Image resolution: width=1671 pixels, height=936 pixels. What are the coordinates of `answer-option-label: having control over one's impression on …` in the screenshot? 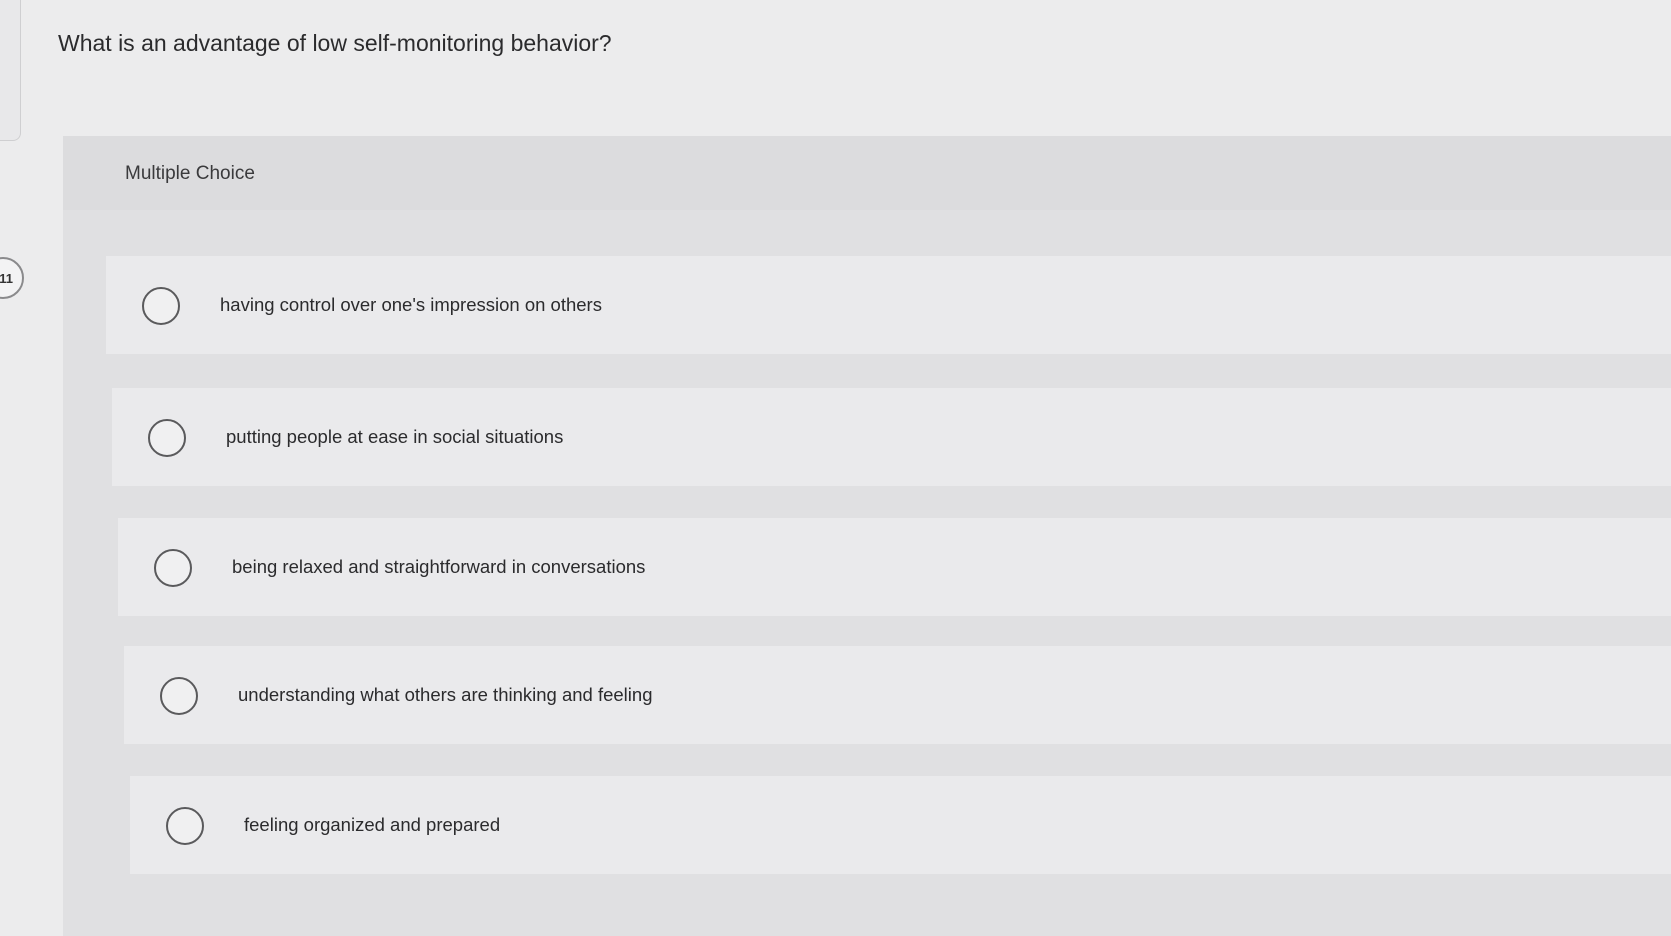 It's located at (411, 304).